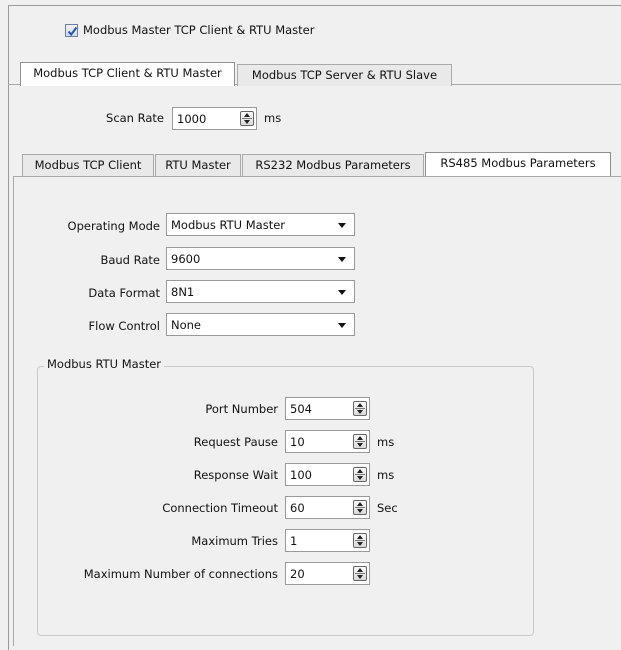  Describe the element at coordinates (327, 573) in the screenshot. I see `max-connections-spinbox: 20` at that location.